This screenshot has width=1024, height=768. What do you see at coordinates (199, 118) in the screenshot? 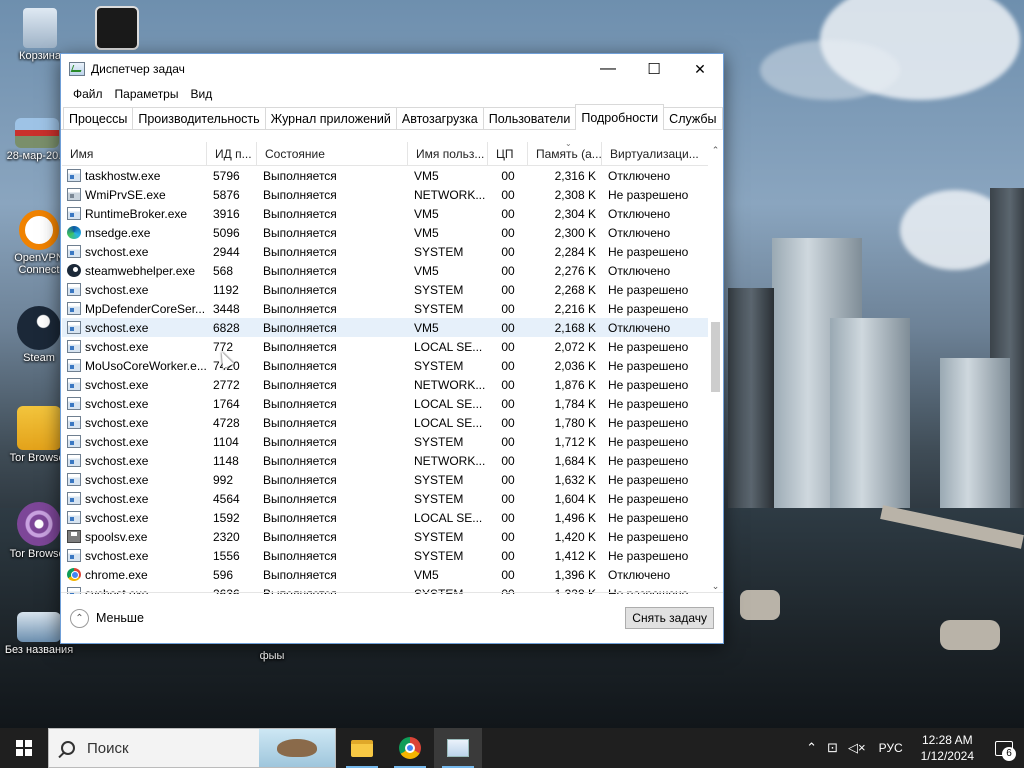
I see `tab-performance: Производительность` at bounding box center [199, 118].